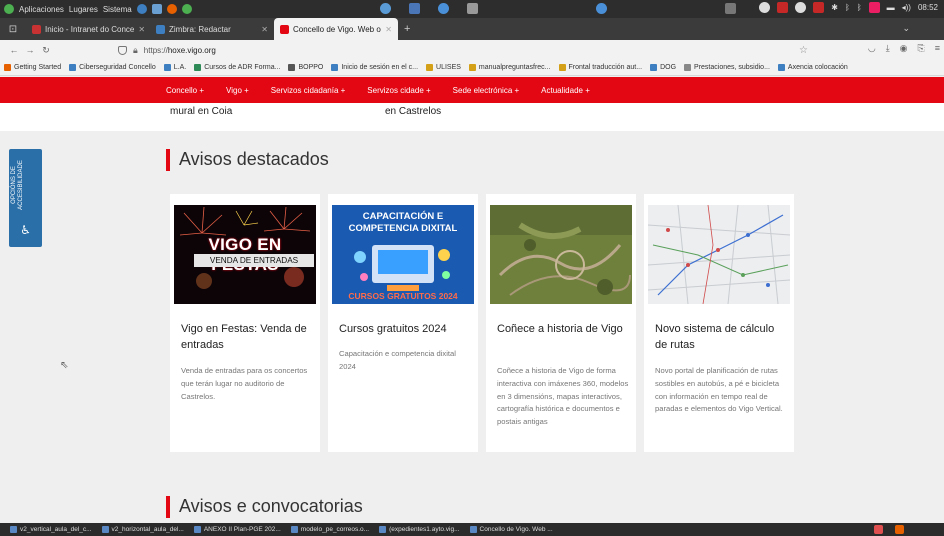  I want to click on tab-intranet: Inicio - Intranet do Conce ✕, so click(88, 29).